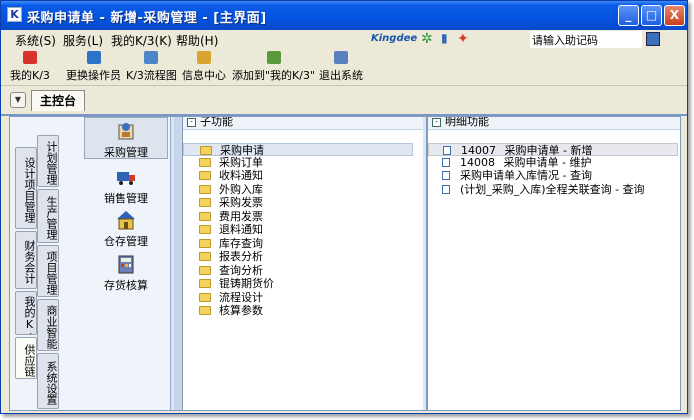 The width and height of the screenshot is (694, 420). What do you see at coordinates (241, 310) in the screenshot?
I see `sub-item-label: 核算参数` at bounding box center [241, 310].